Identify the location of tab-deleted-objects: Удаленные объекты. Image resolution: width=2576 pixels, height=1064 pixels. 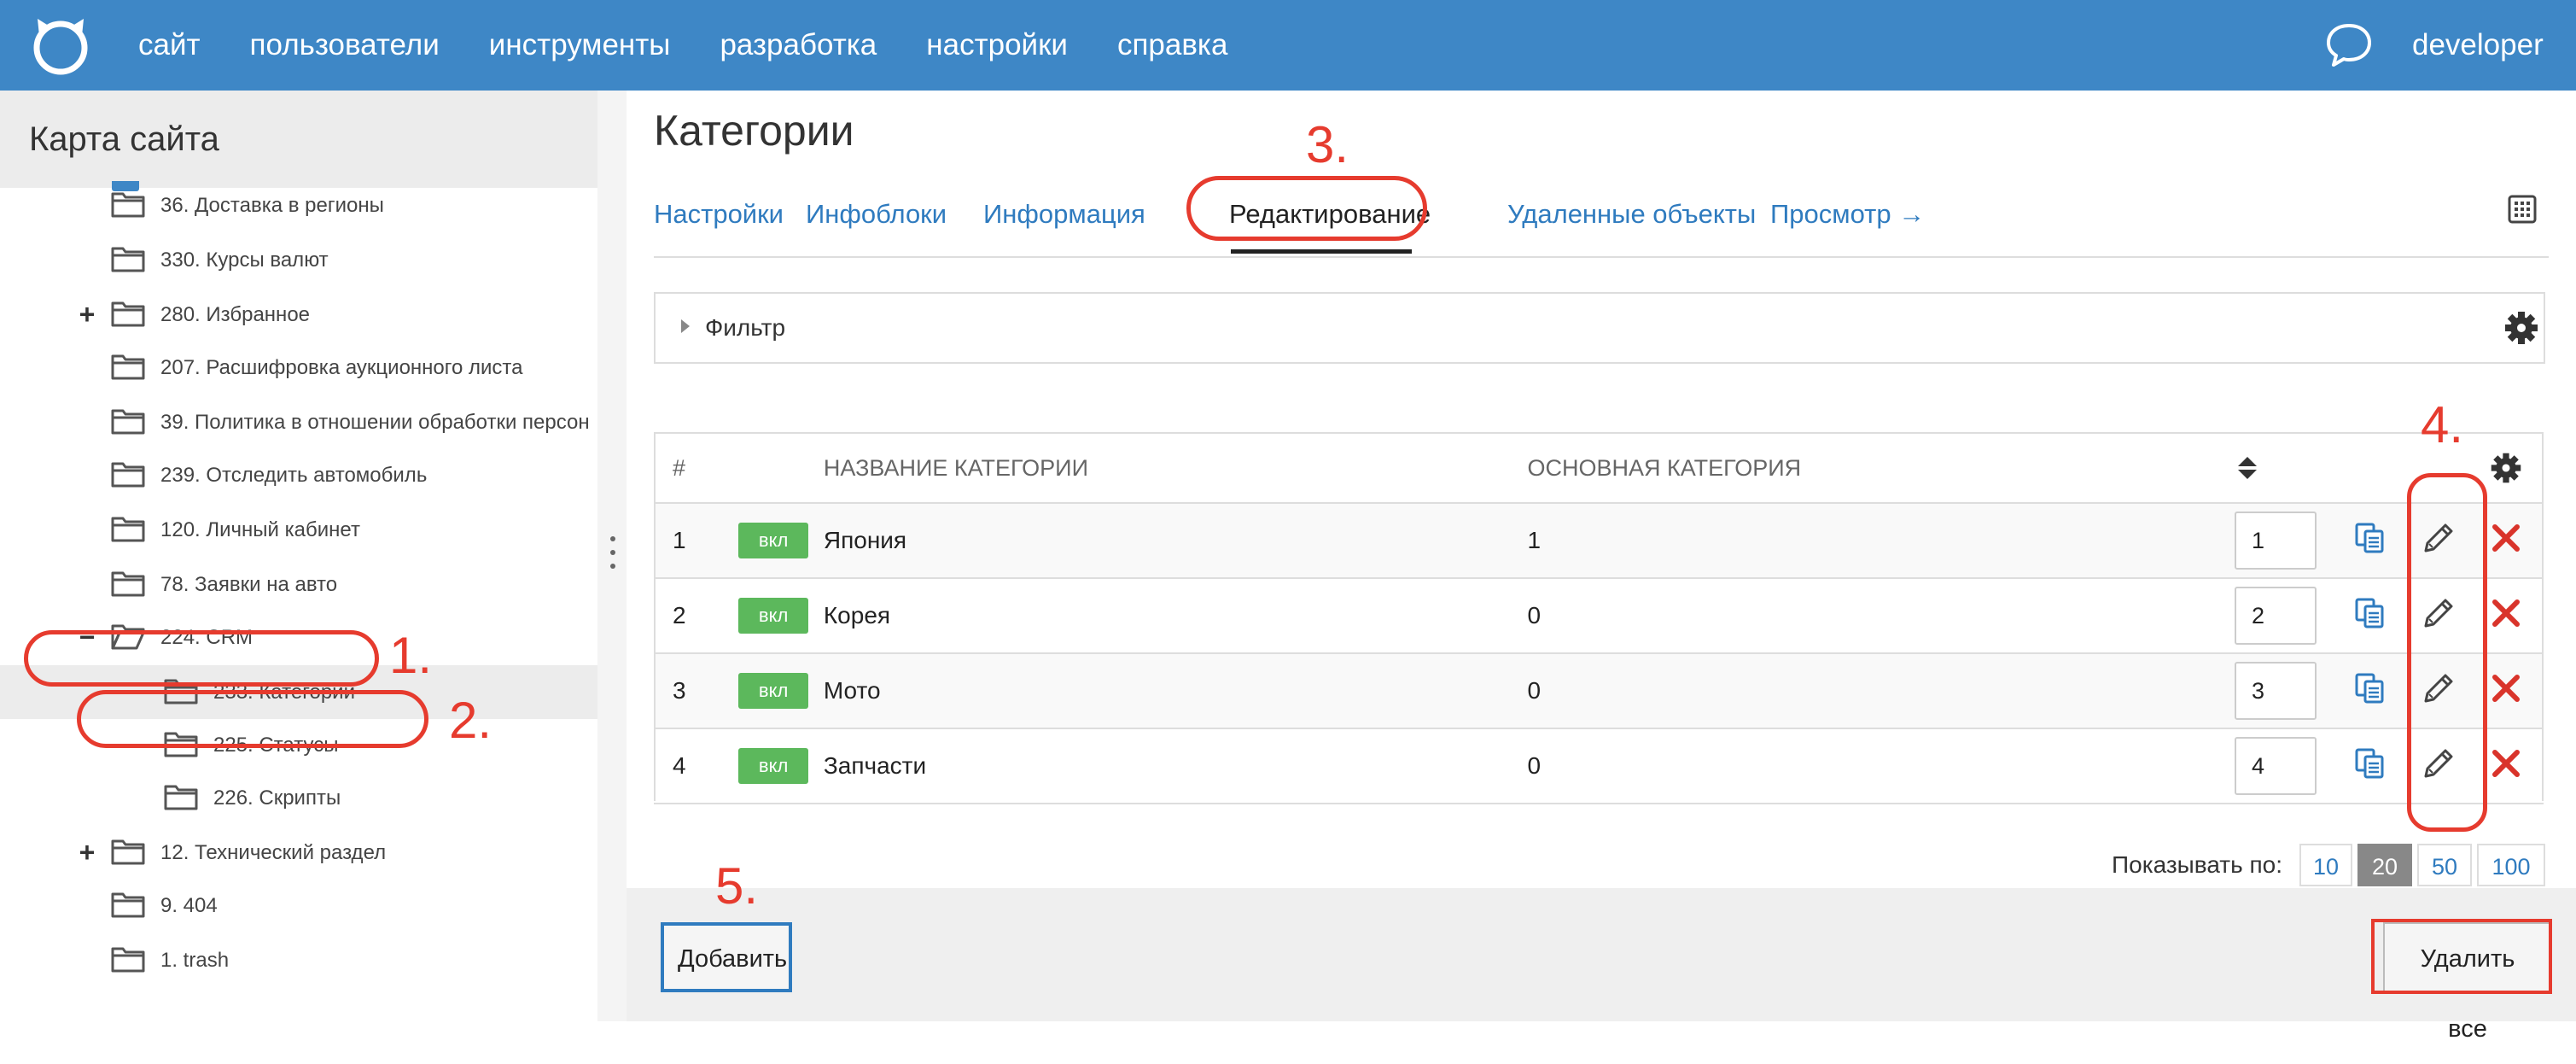
(1631, 214).